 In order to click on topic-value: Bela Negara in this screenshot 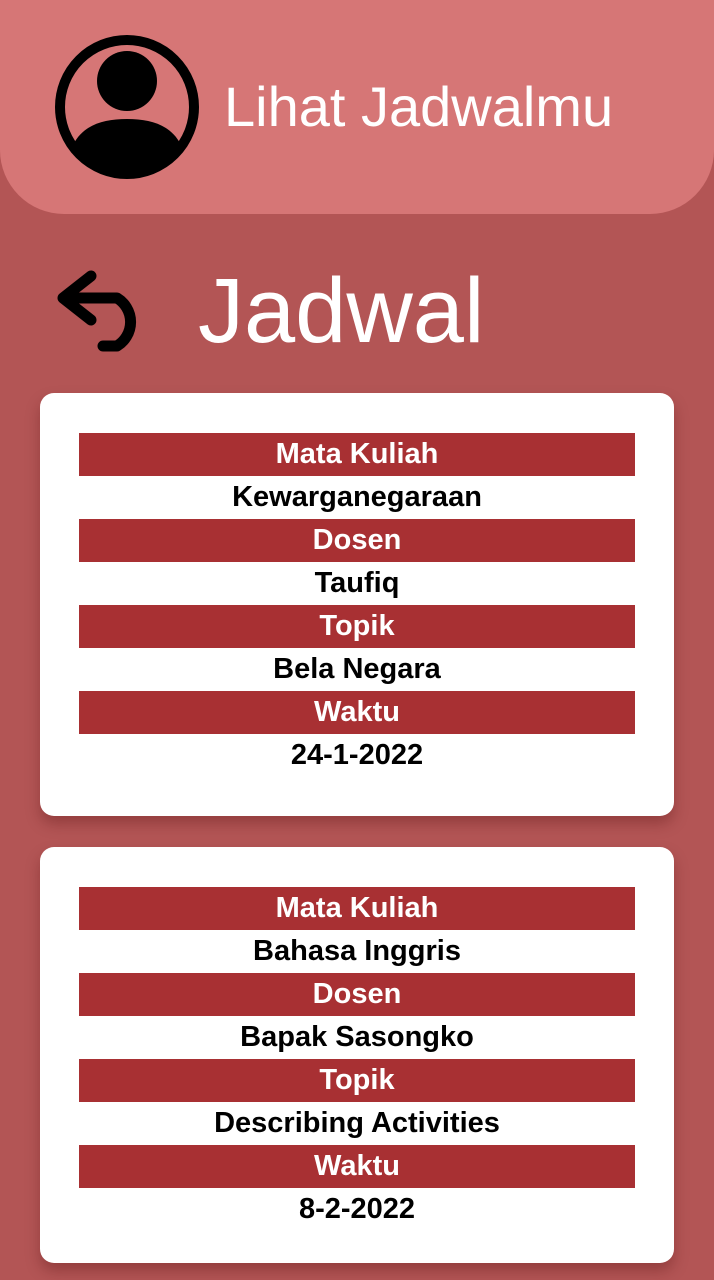, I will do `click(357, 669)`.